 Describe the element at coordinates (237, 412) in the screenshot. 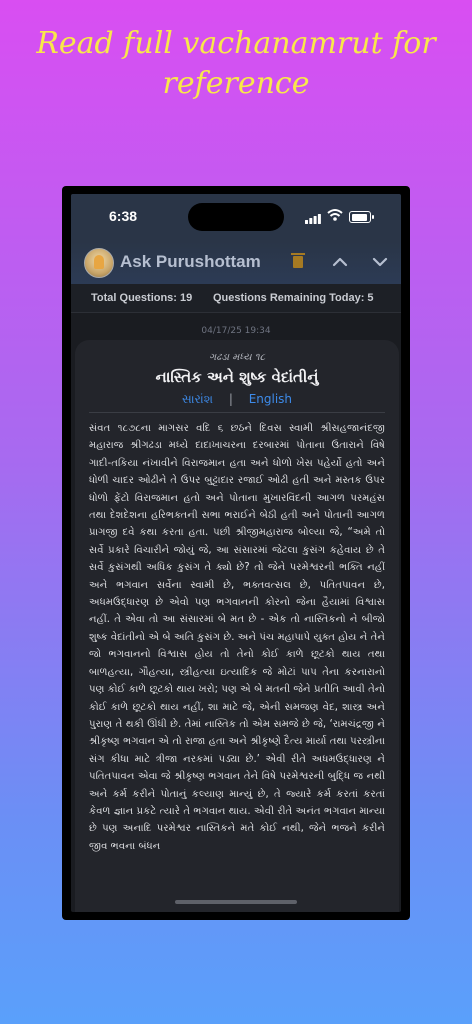

I see `divider` at that location.